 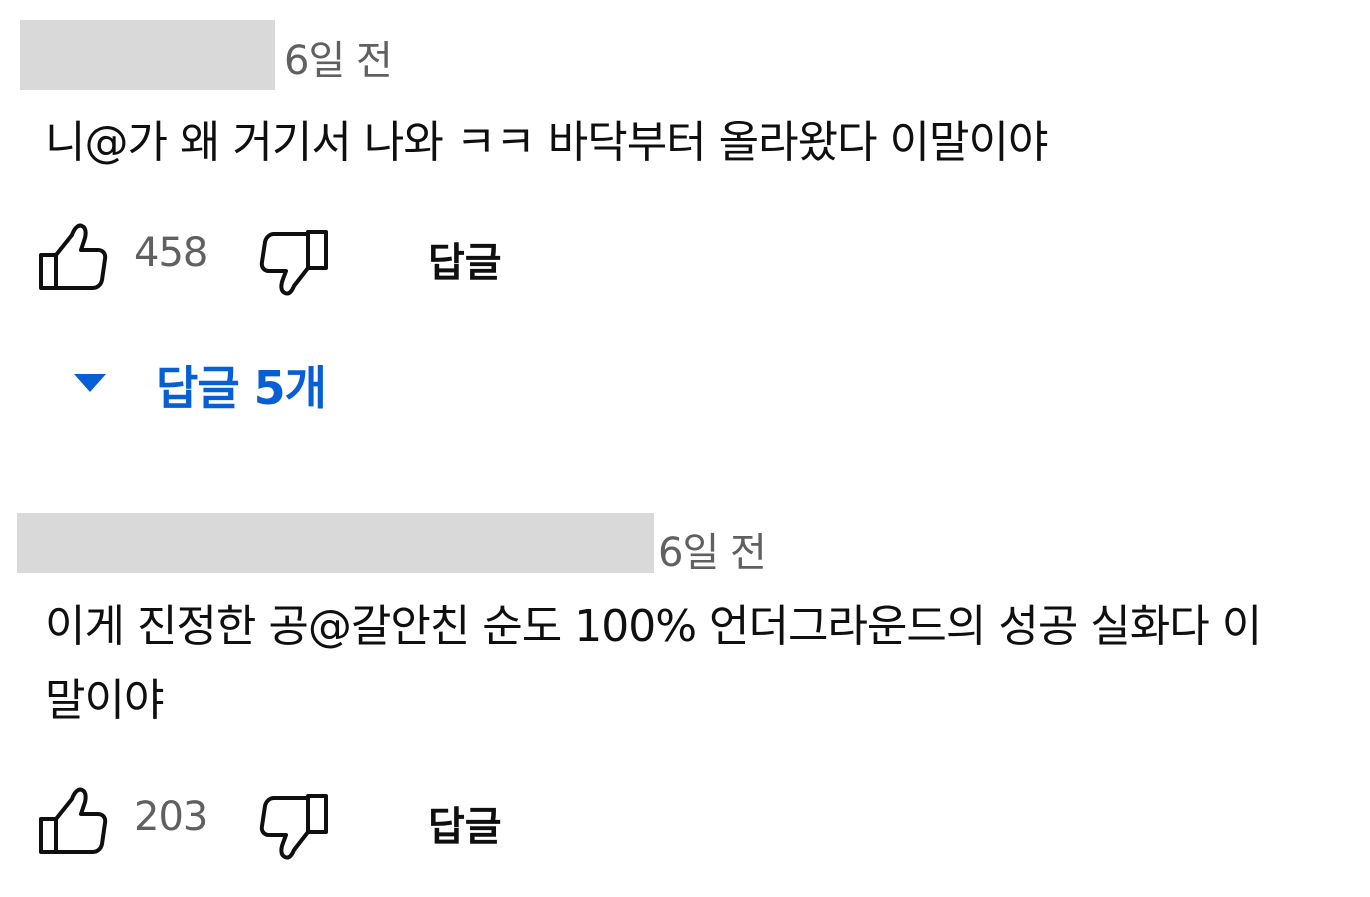 What do you see at coordinates (685, 822) in the screenshot?
I see `comment-actions: 203 답글` at bounding box center [685, 822].